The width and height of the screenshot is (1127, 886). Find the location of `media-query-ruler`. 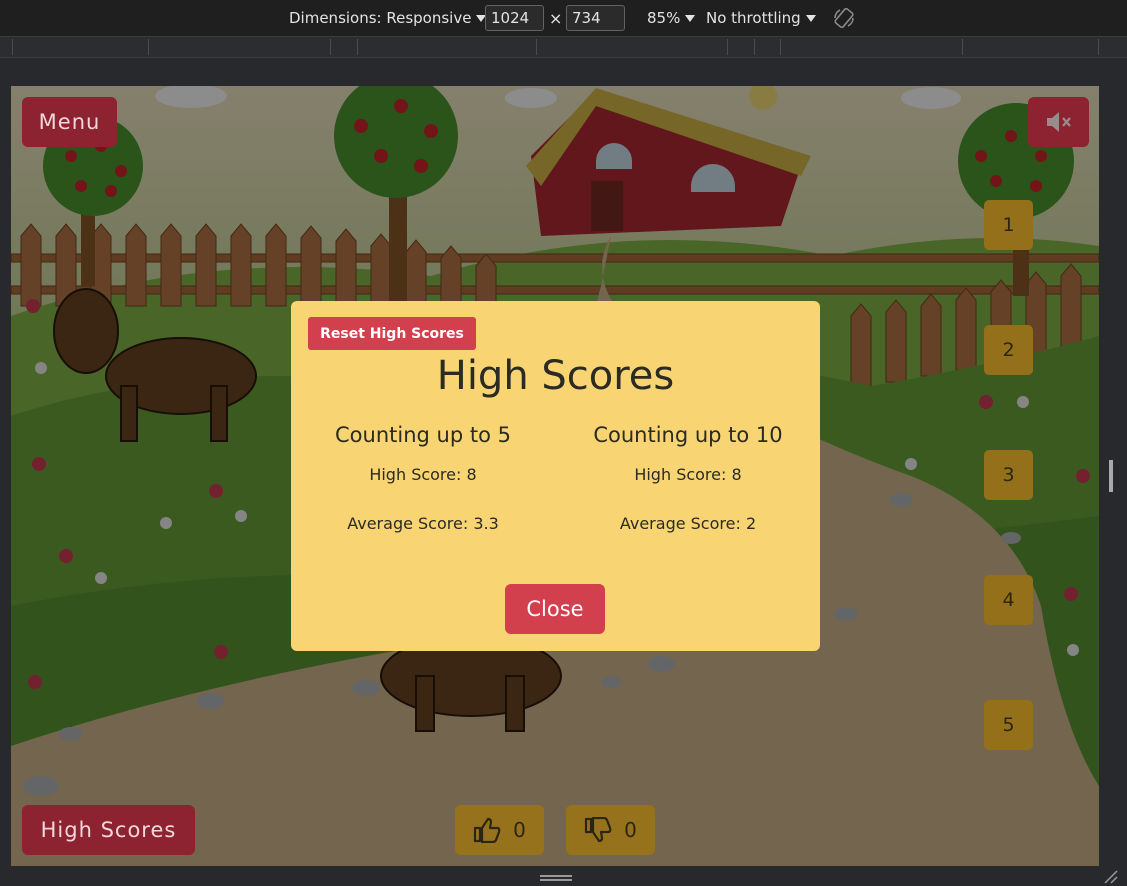

media-query-ruler is located at coordinates (563, 47).